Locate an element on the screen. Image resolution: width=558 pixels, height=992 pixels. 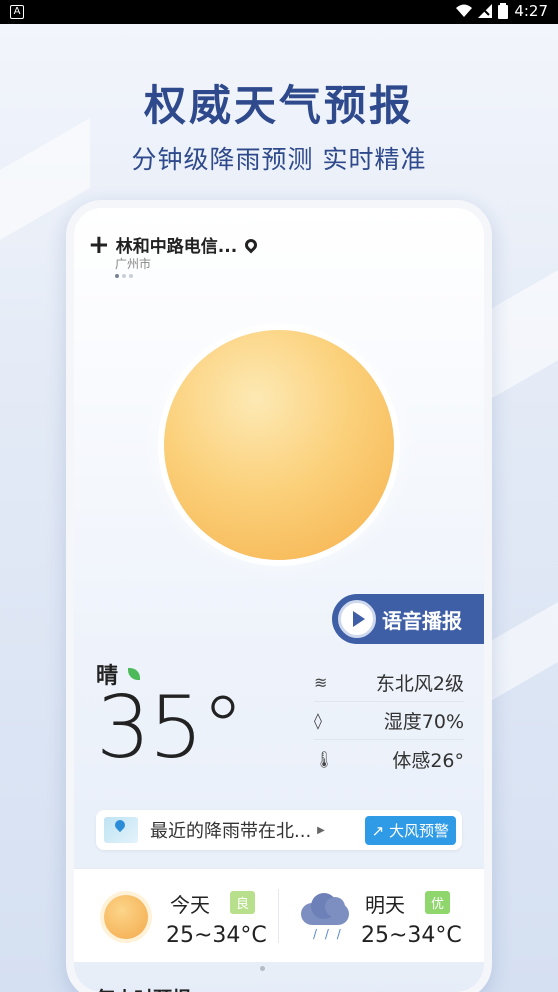
forecast-tomorrow: / / / 明天 优 25~34°C is located at coordinates (381, 916).